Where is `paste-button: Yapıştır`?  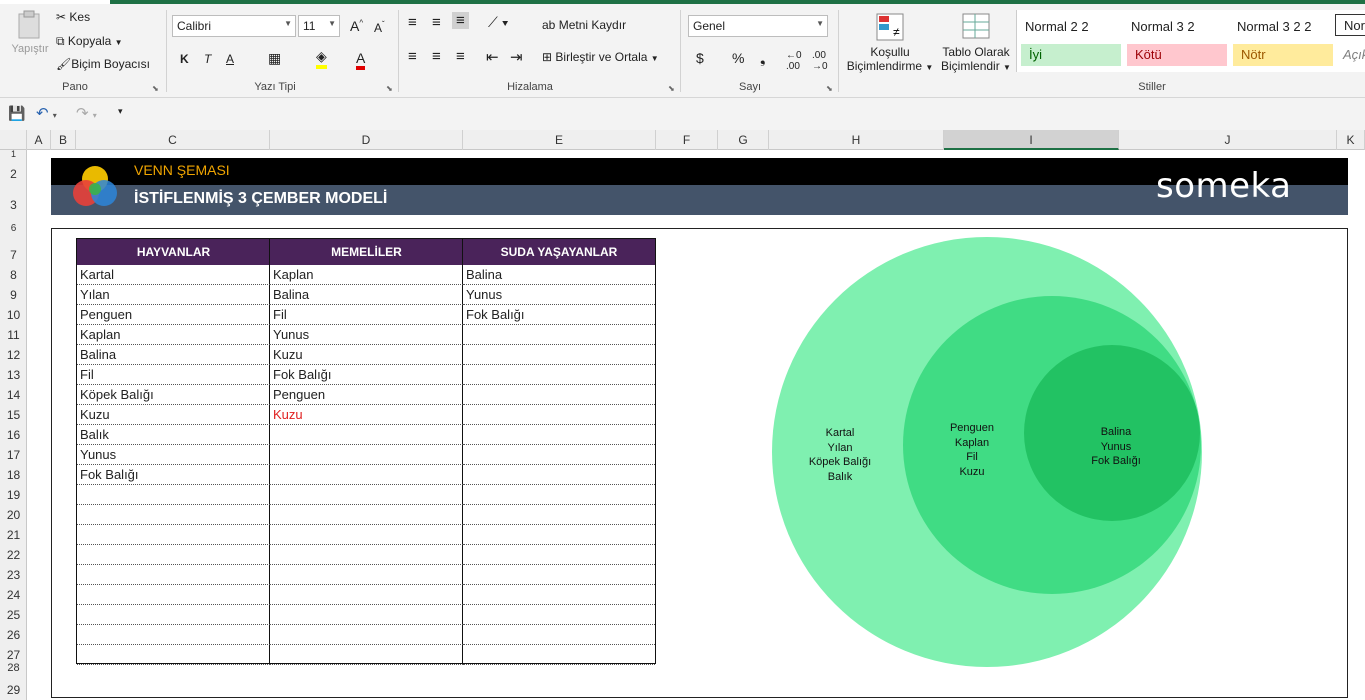 paste-button: Yapıştır is located at coordinates (30, 43).